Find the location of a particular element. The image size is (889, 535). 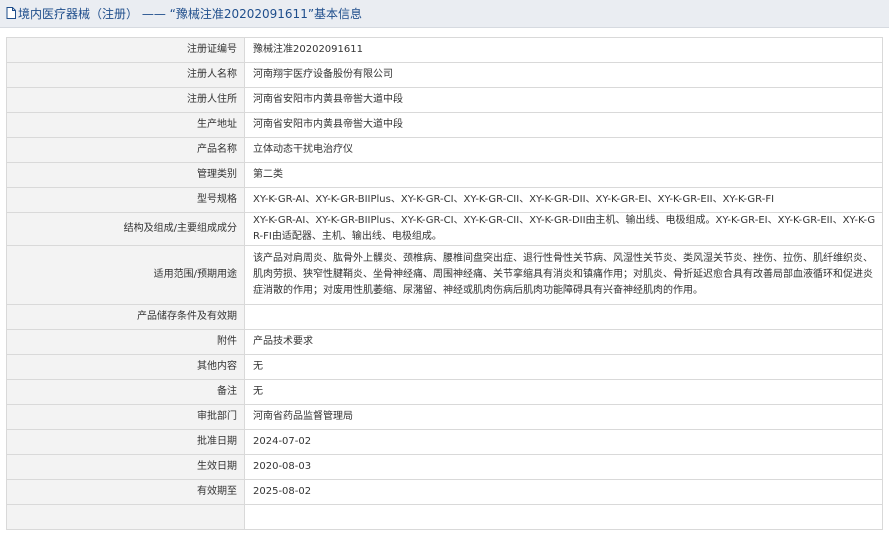

table-row: 附件 产品技术要求 is located at coordinates (444, 342).